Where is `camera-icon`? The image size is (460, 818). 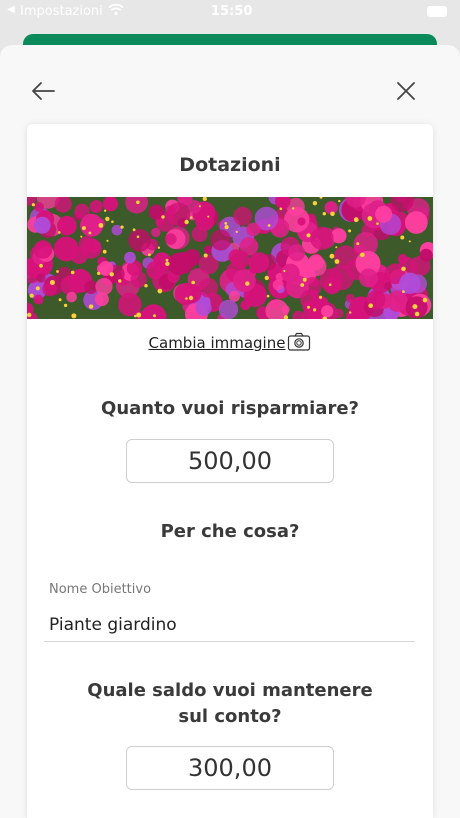
camera-icon is located at coordinates (299, 344).